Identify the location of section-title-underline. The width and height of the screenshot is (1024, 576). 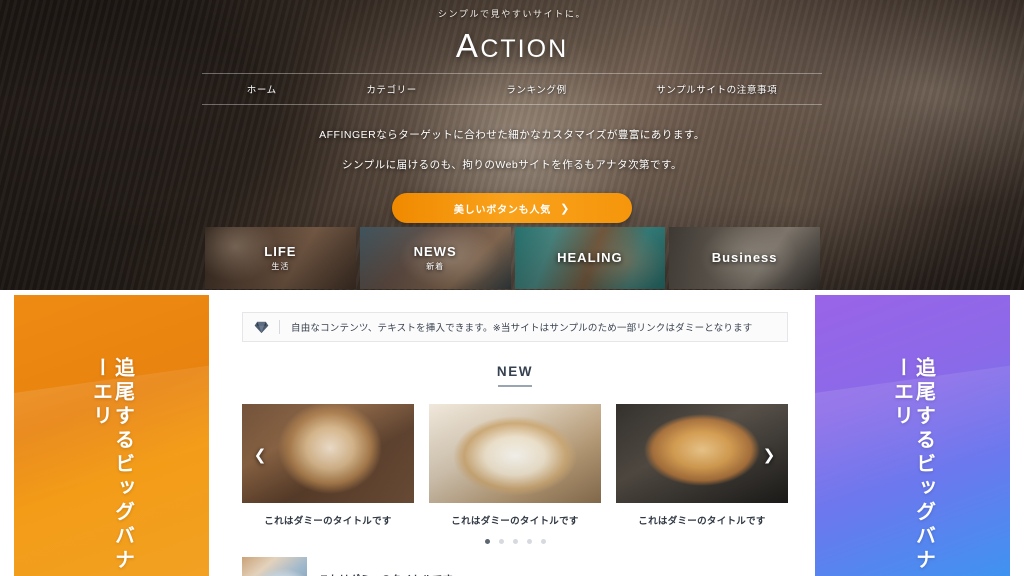
(515, 386).